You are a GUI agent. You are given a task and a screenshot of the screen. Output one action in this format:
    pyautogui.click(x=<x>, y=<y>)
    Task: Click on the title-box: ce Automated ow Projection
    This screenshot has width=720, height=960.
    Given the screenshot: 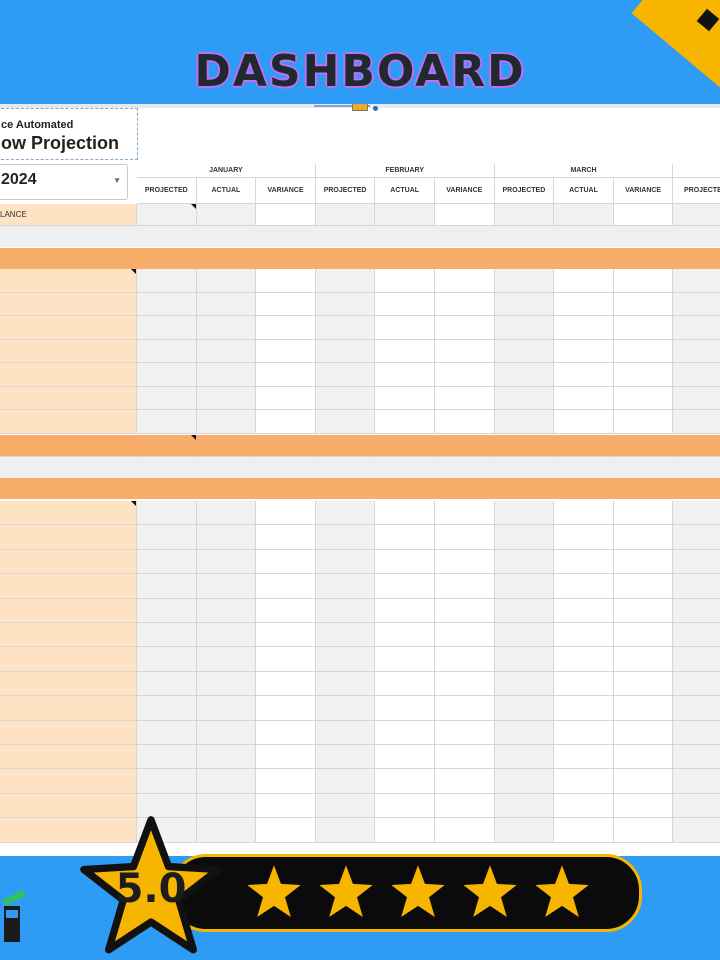 What is the action you would take?
    pyautogui.click(x=69, y=134)
    